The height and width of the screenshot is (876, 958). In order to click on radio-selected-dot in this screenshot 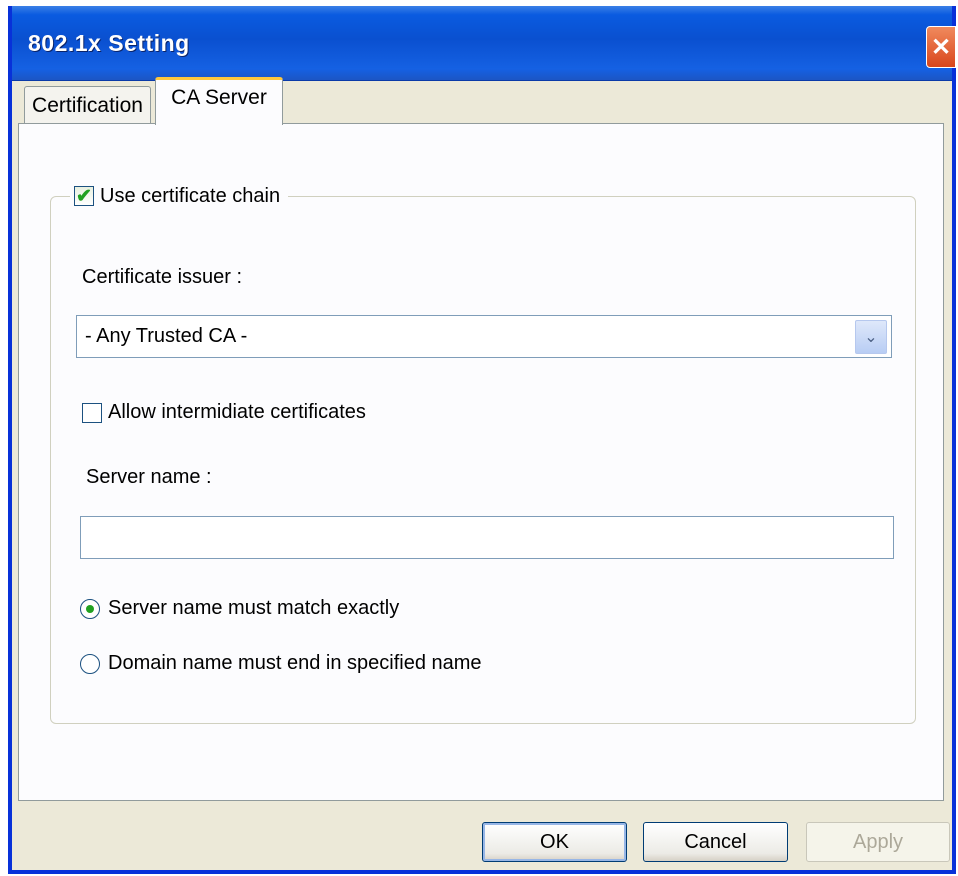, I will do `click(90, 608)`.